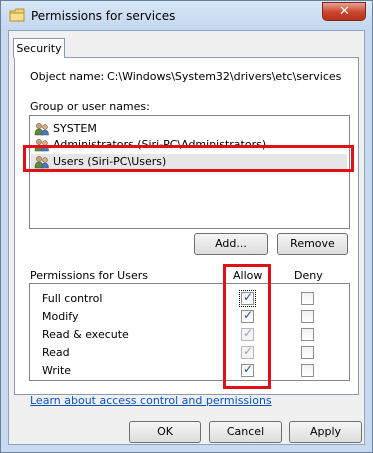 This screenshot has width=373, height=453. Describe the element at coordinates (90, 106) in the screenshot. I see `group-list-label: Group or user names:` at that location.